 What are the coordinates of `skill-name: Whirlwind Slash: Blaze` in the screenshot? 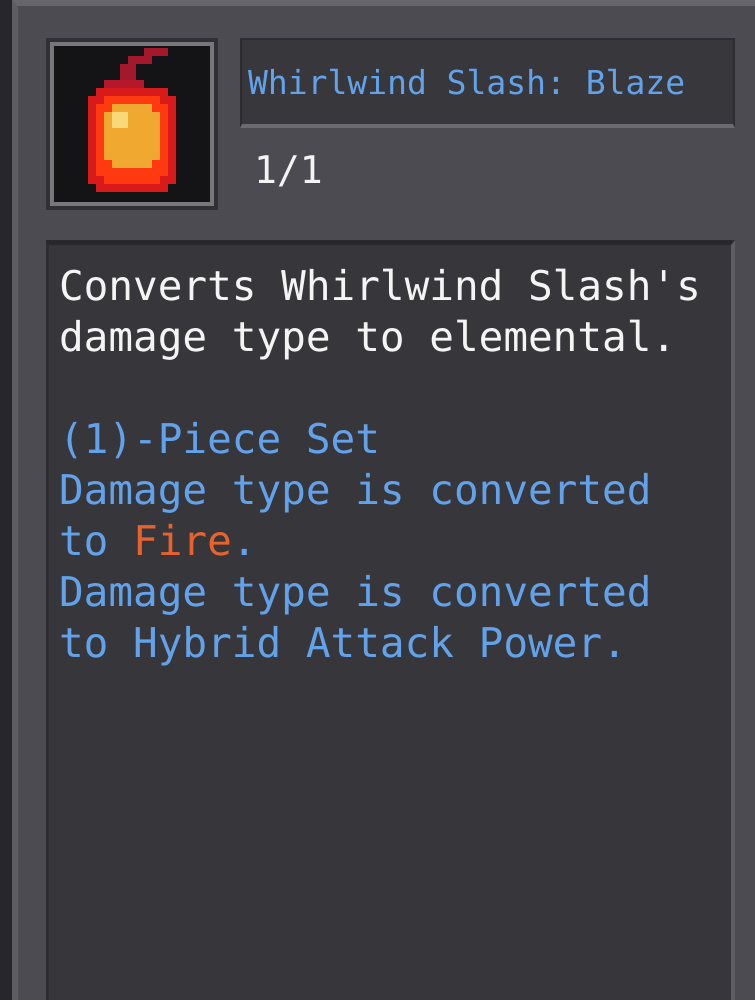 It's located at (487, 83).